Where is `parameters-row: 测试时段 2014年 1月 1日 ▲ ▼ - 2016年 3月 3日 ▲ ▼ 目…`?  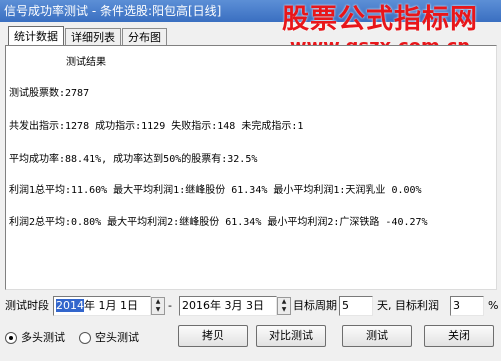 parameters-row: 测试时段 2014年 1月 1日 ▲ ▼ - 2016年 3月 3日 ▲ ▼ 目… is located at coordinates (252, 307).